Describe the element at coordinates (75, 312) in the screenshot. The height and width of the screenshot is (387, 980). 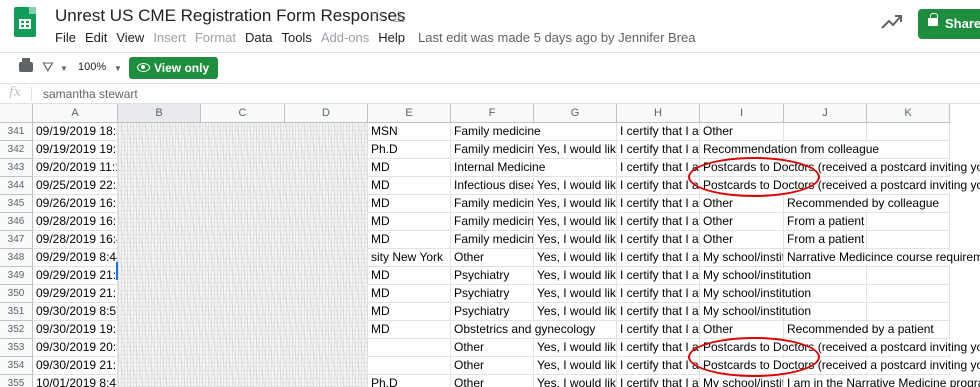
I see `table-cell: 09/30/2019 8:57:` at that location.